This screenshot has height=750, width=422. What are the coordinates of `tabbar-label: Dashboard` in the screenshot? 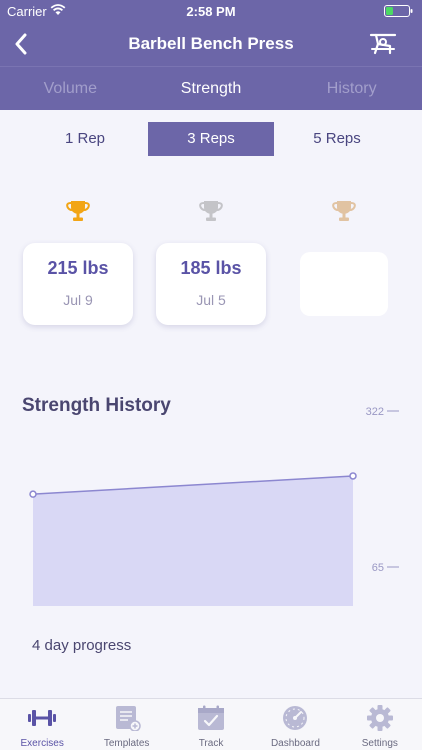 It's located at (295, 743).